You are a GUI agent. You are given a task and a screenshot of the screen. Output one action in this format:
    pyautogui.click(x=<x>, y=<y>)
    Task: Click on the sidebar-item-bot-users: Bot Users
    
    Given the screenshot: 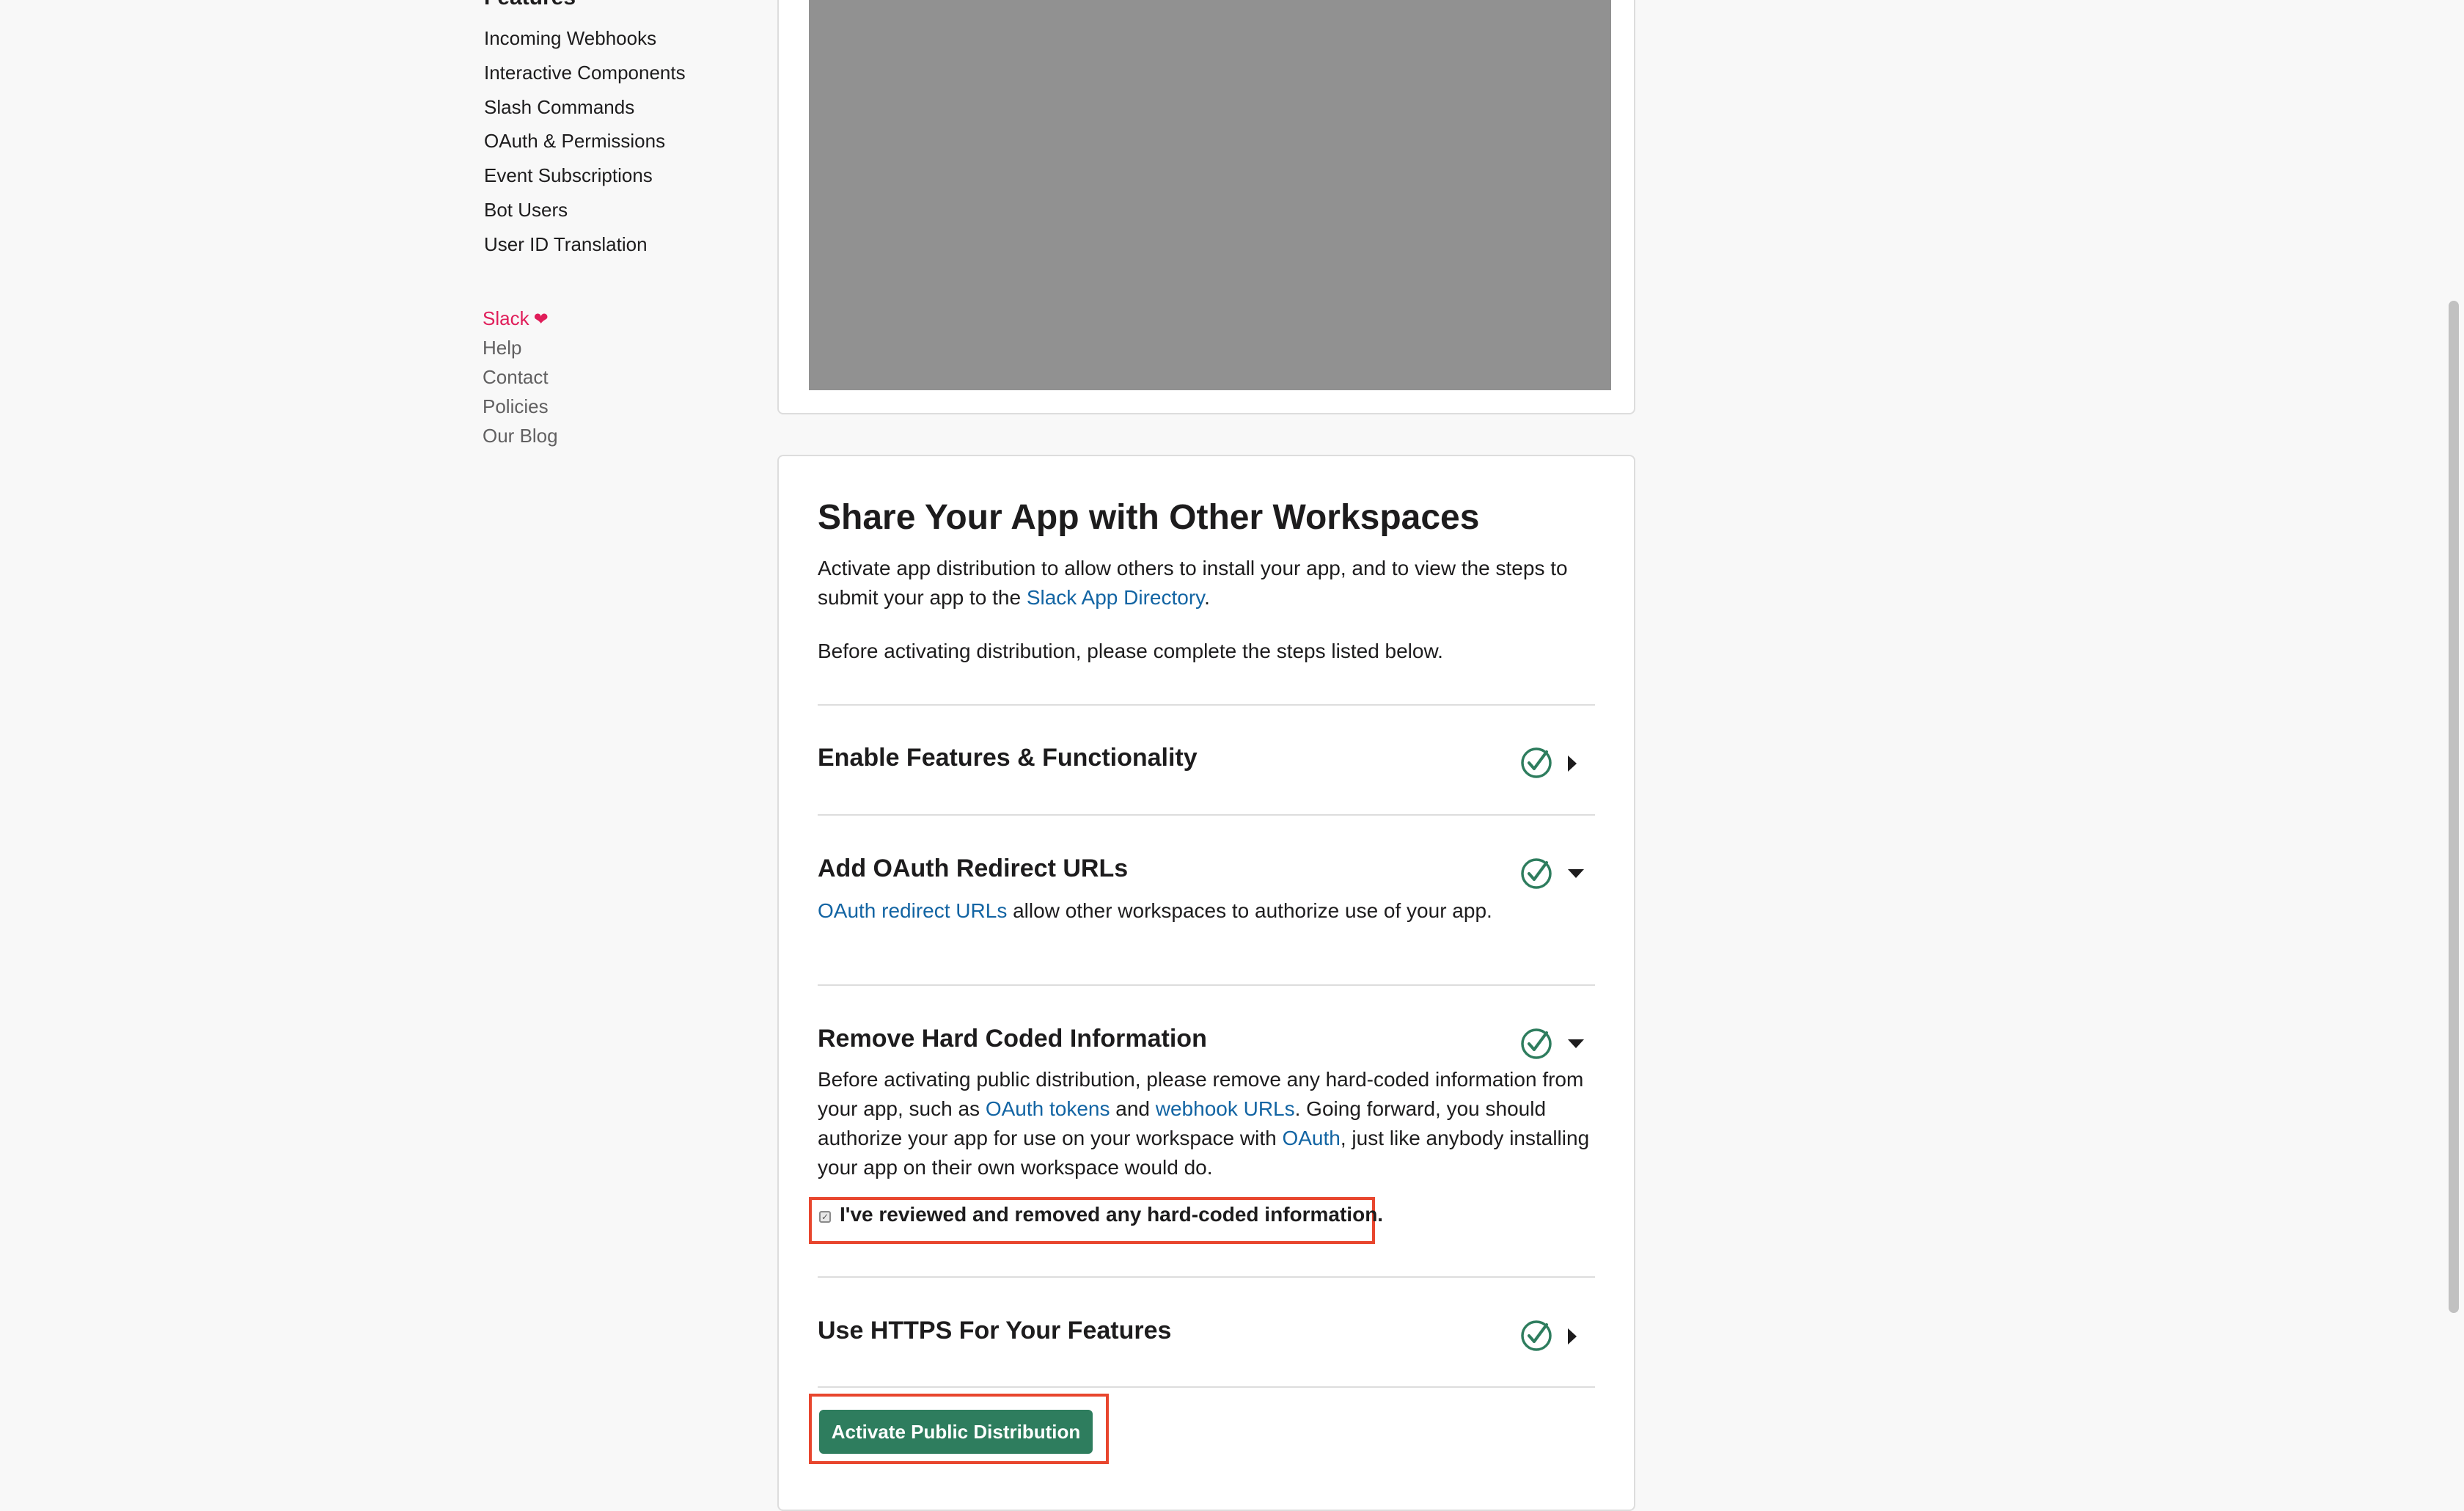 What is the action you would take?
    pyautogui.click(x=585, y=214)
    